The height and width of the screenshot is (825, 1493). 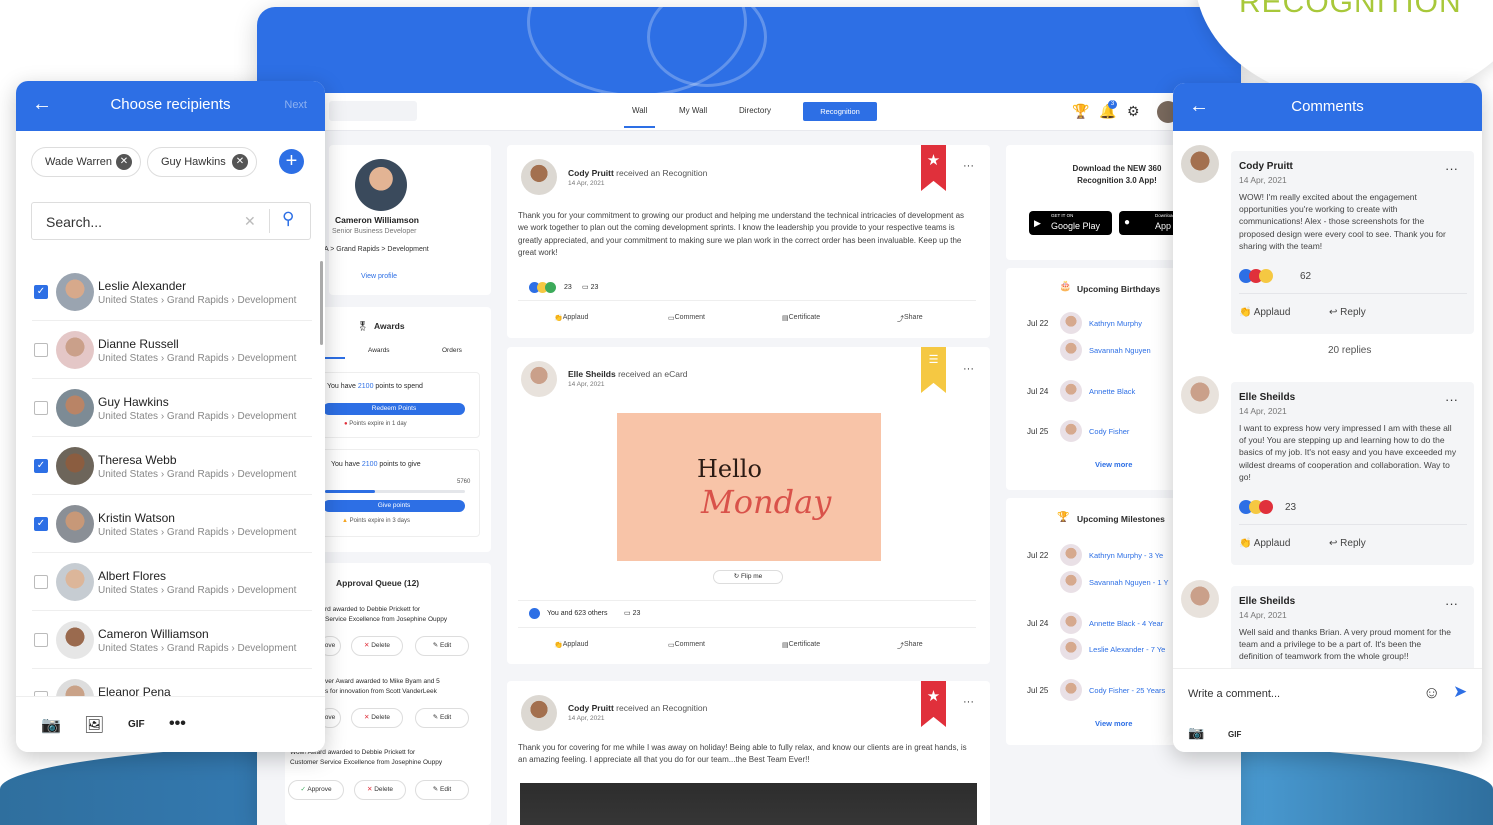 What do you see at coordinates (250, 221) in the screenshot?
I see `clear-search-icon: ✕` at bounding box center [250, 221].